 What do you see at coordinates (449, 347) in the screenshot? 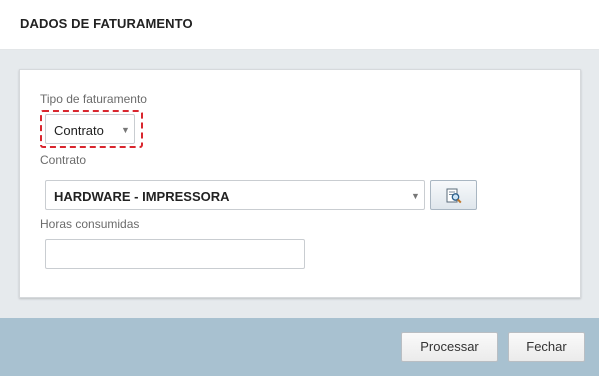
I see `process-button: Processar` at bounding box center [449, 347].